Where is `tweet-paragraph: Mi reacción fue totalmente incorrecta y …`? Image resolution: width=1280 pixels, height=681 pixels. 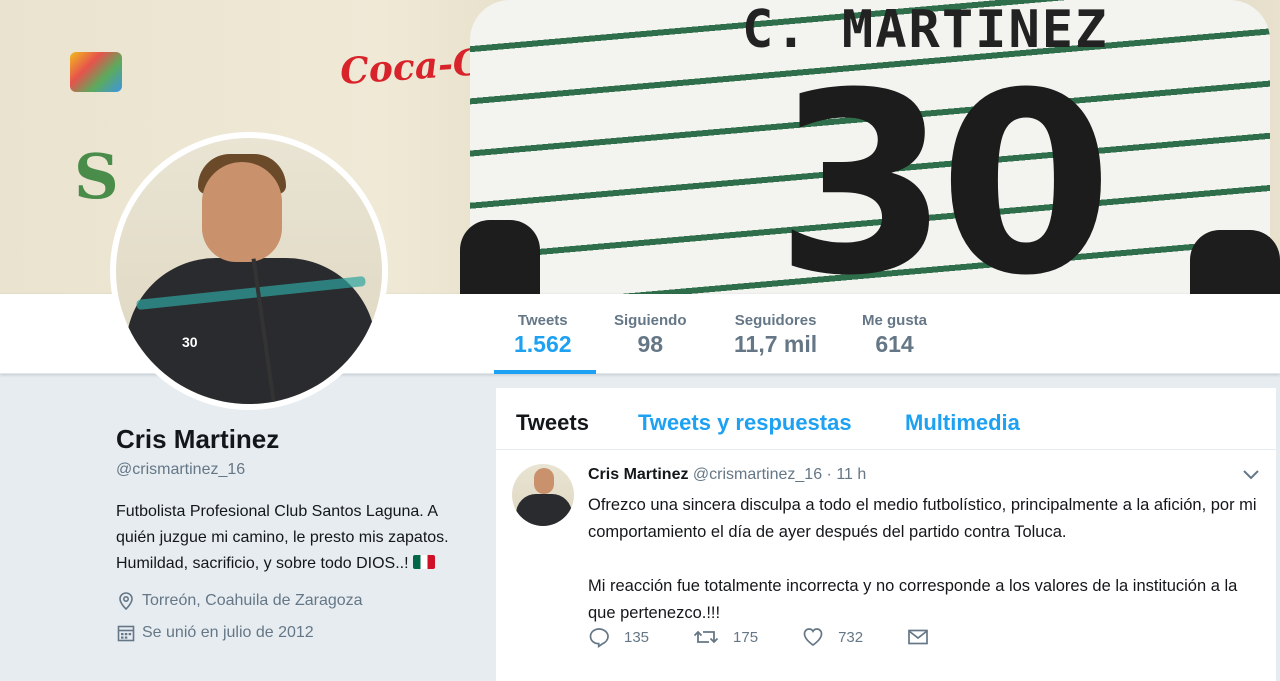
tweet-paragraph: Mi reacción fue totalmente incorrecta y … is located at coordinates (913, 599).